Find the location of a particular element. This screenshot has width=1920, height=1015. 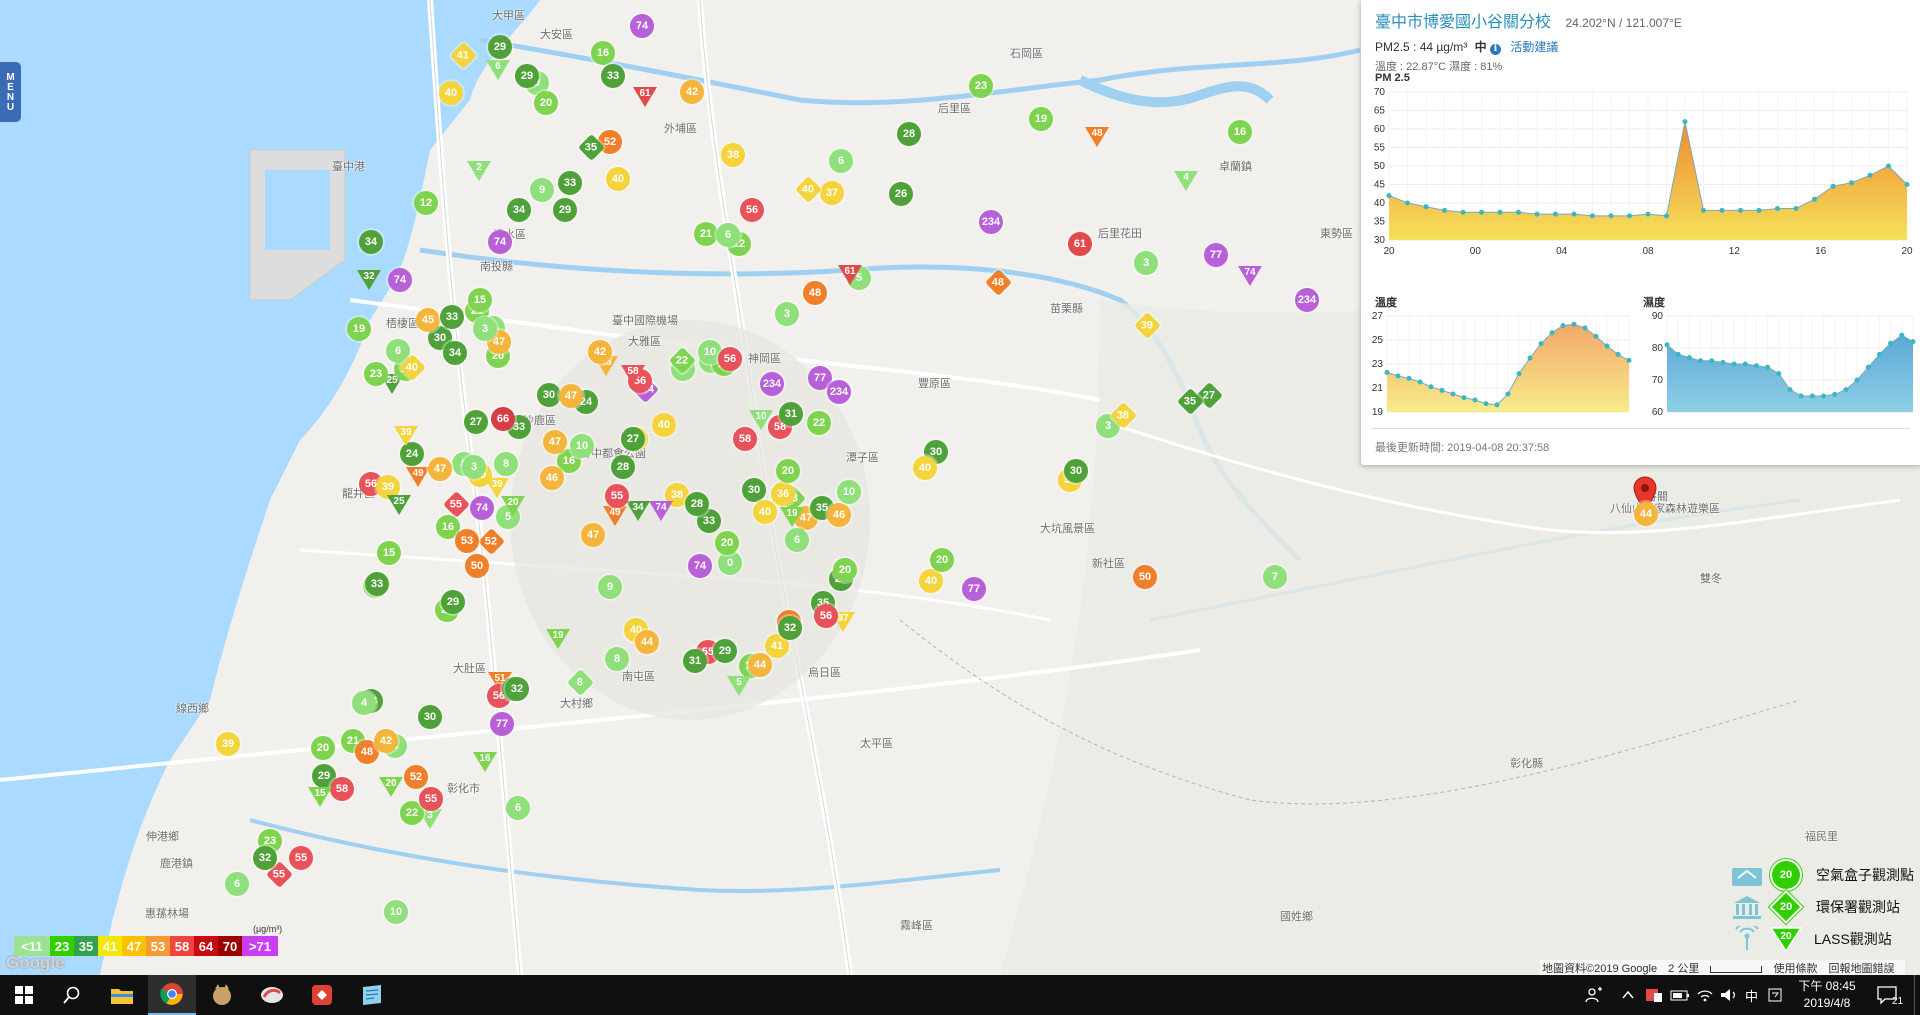

app-red-icon is located at coordinates (322, 995).